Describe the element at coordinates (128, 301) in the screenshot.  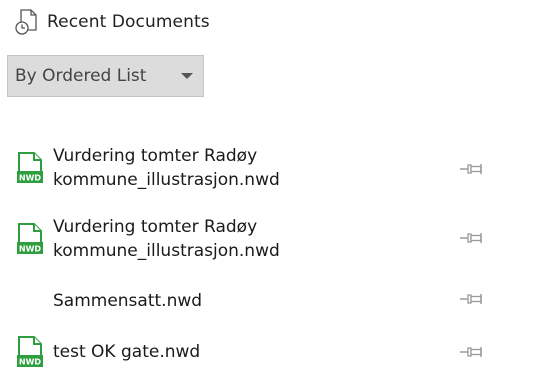
I see `file-name: Sammensatt.nwd` at that location.